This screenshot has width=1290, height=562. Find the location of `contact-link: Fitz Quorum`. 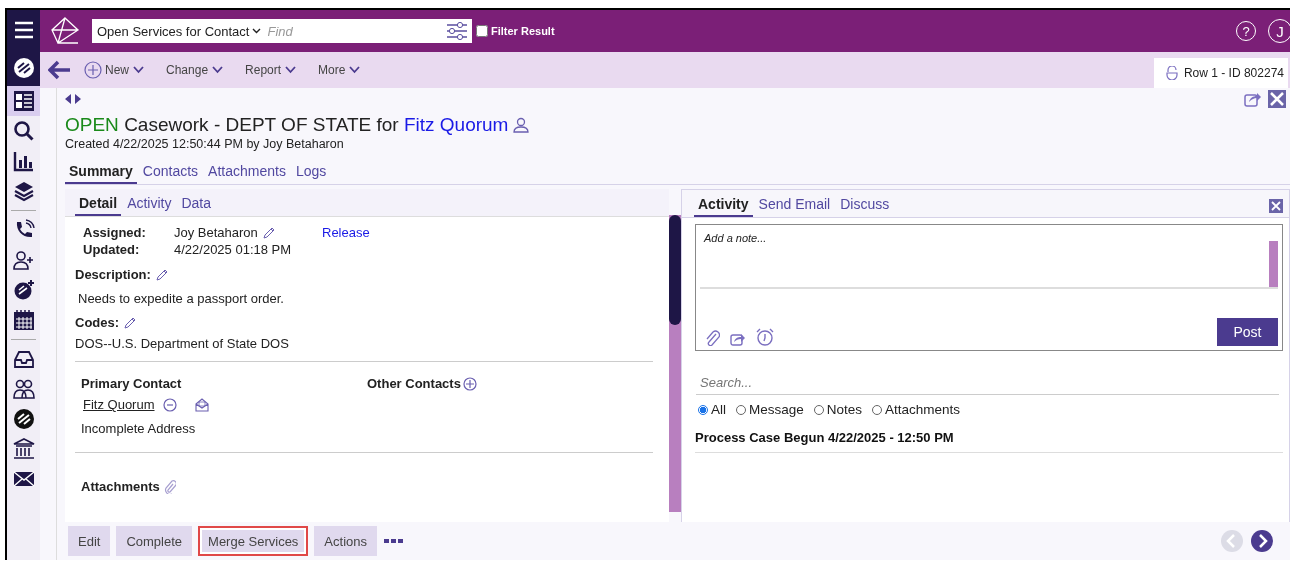

contact-link: Fitz Quorum is located at coordinates (119, 404).